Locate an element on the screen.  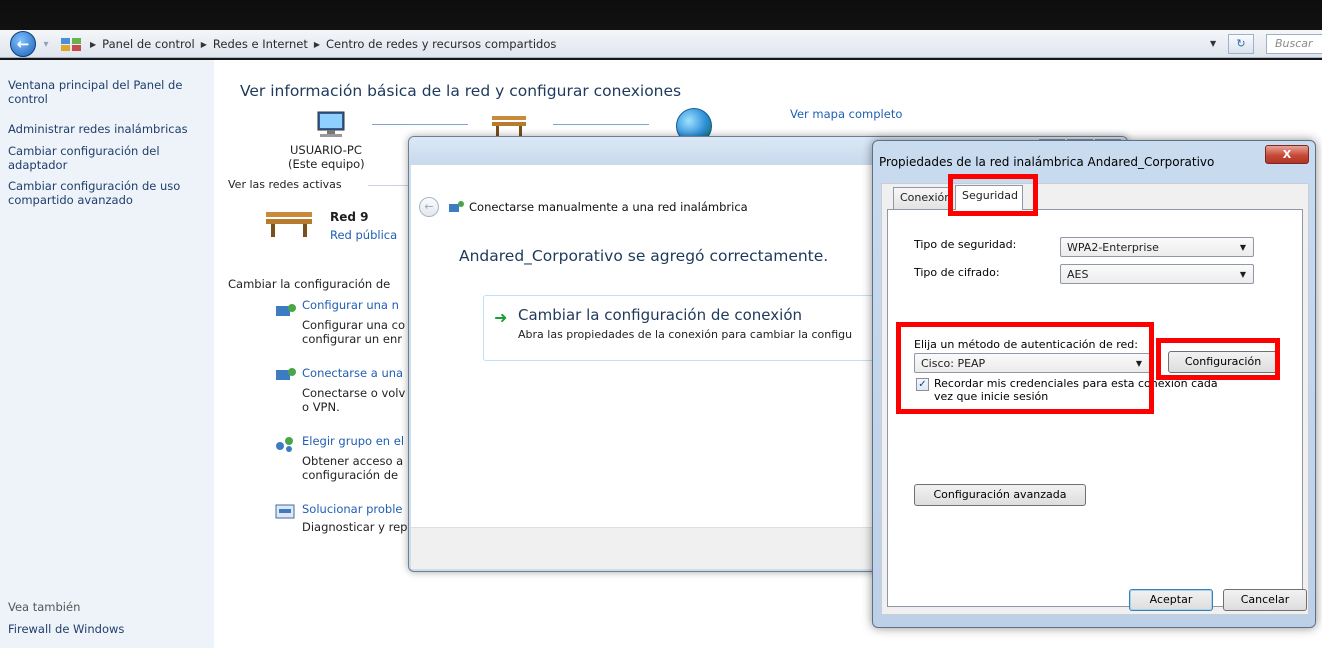
task-homegroup: Elegir grupo en el is located at coordinates (353, 441).